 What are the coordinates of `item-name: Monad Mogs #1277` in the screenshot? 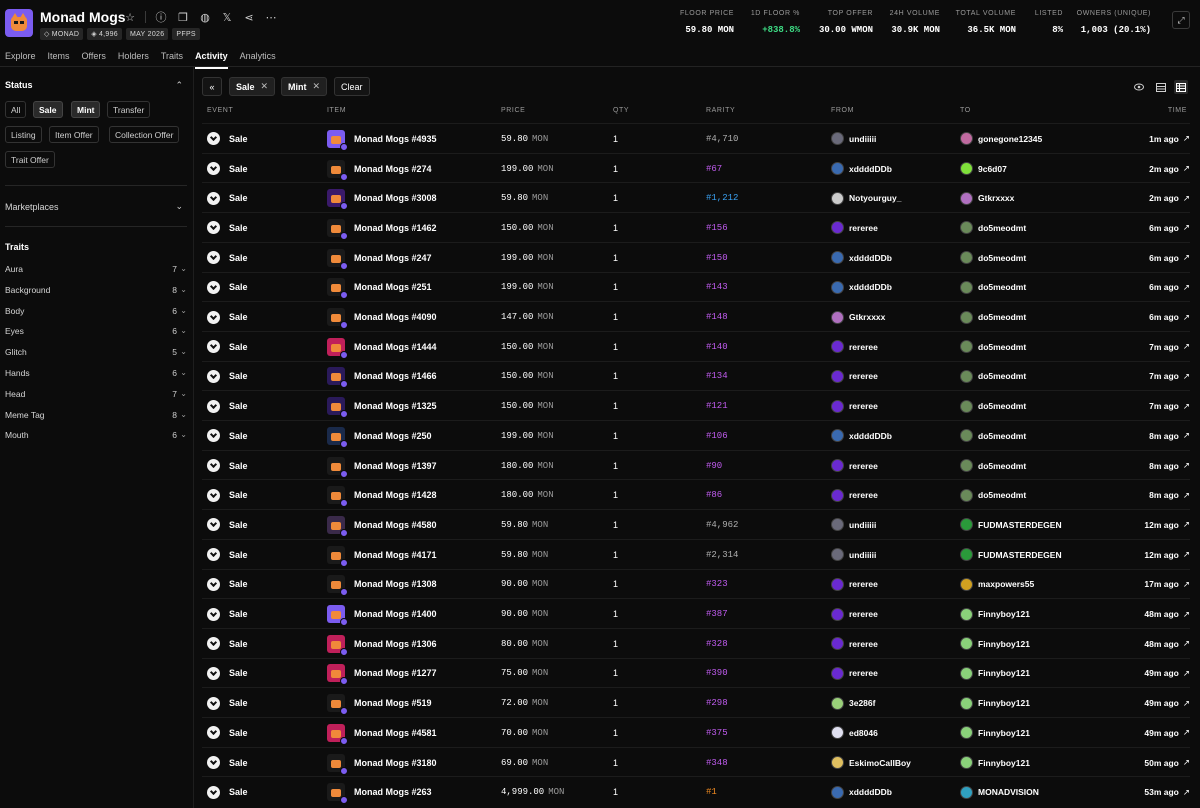 It's located at (395, 673).